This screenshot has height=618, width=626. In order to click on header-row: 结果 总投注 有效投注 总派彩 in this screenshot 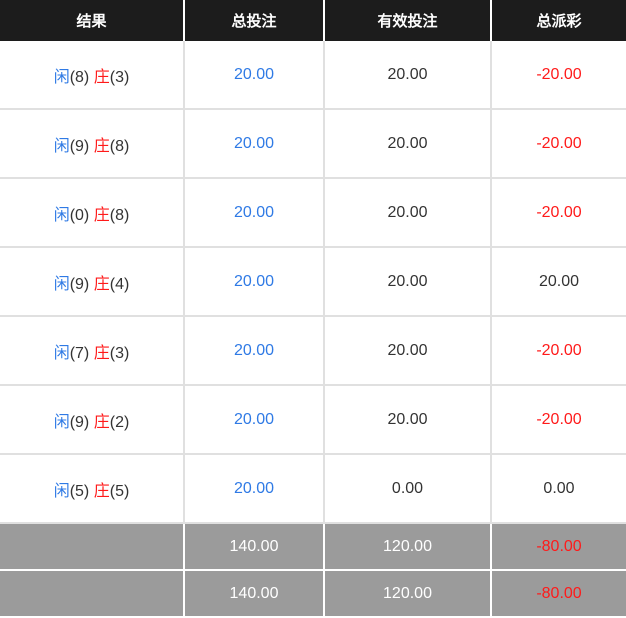, I will do `click(313, 20)`.